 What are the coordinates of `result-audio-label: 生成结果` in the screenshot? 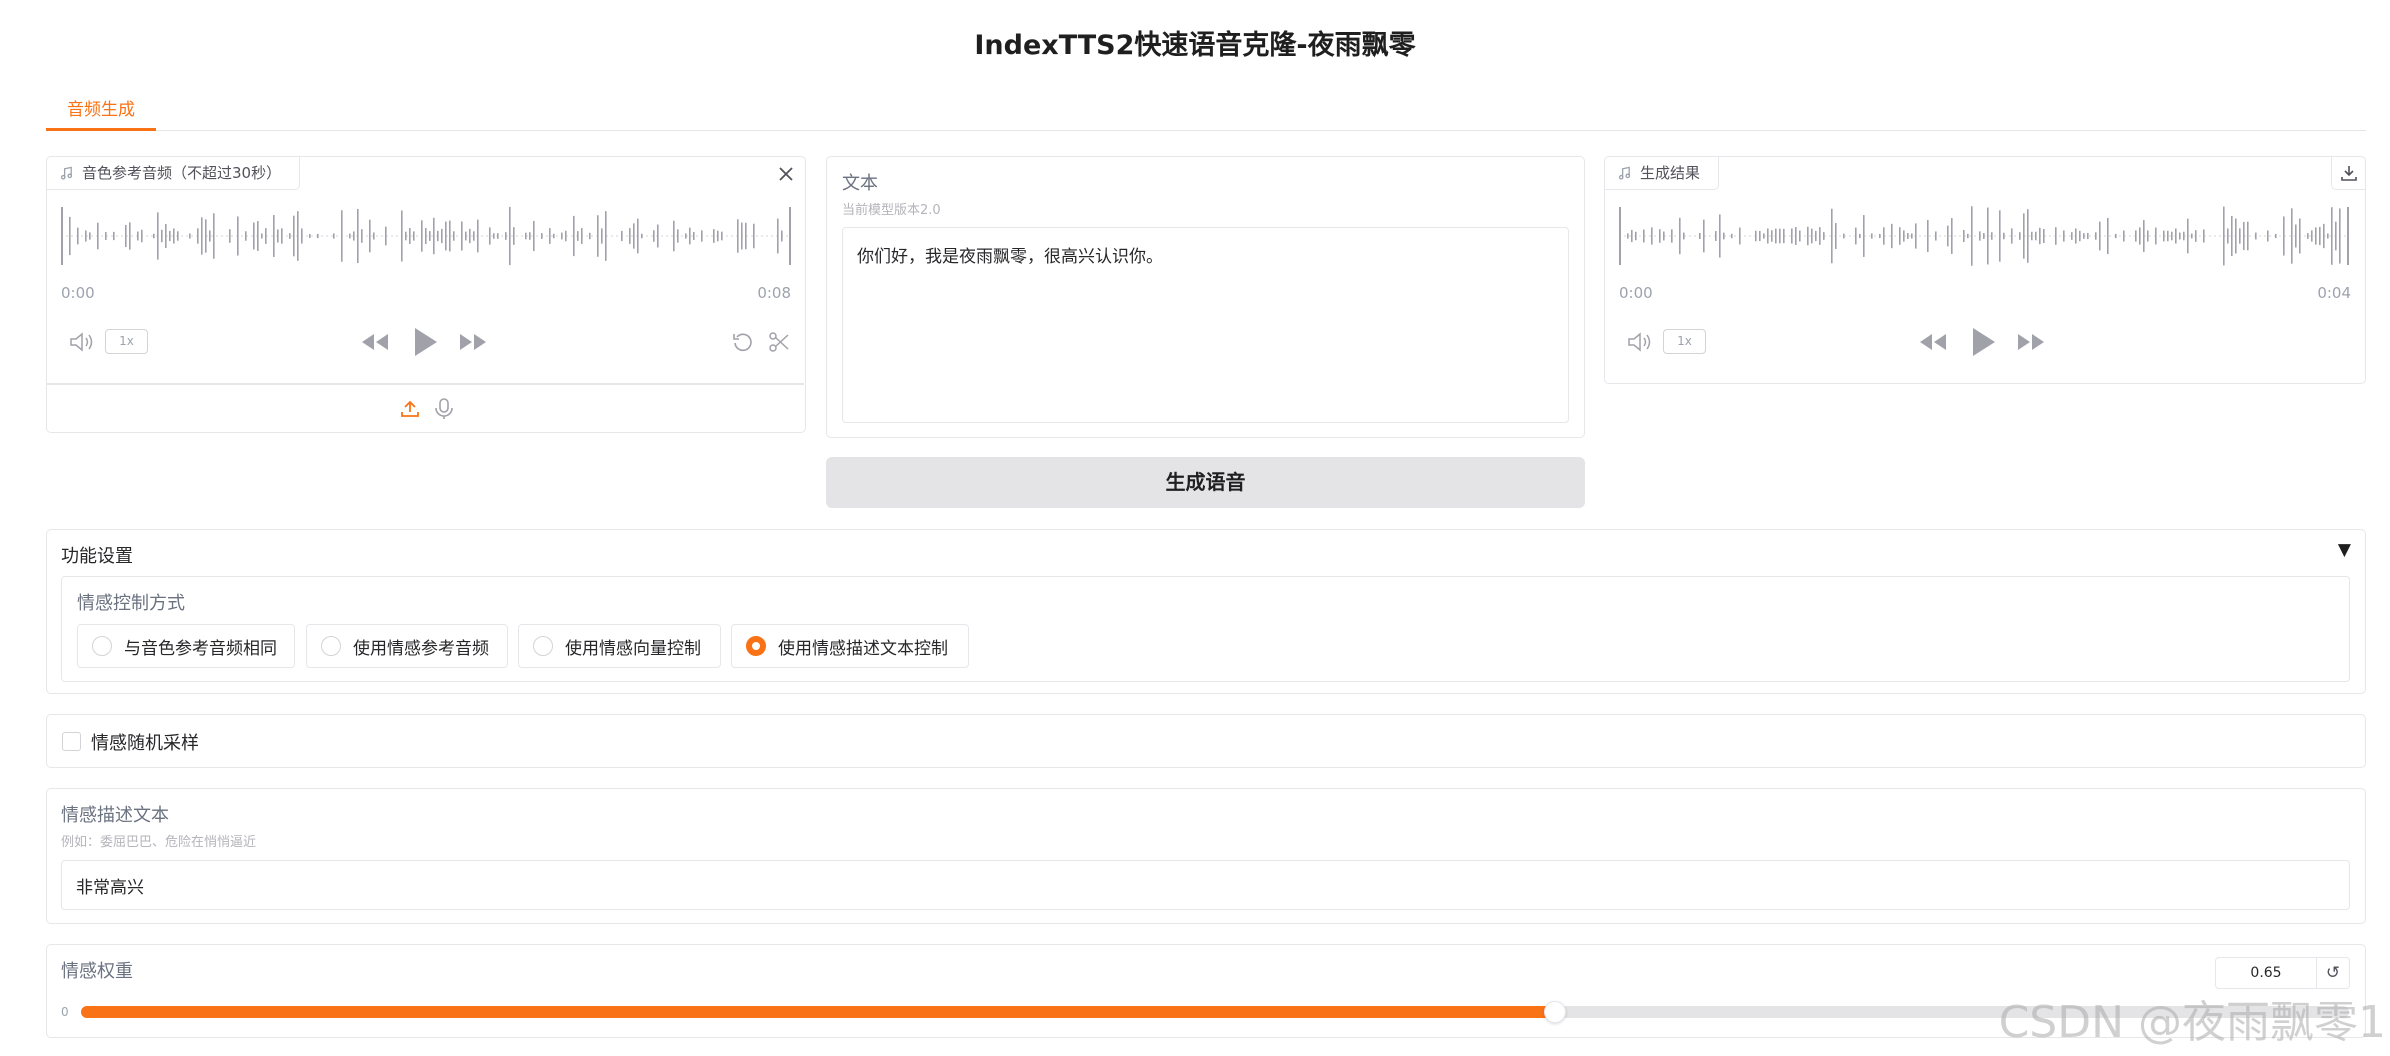 It's located at (1662, 173).